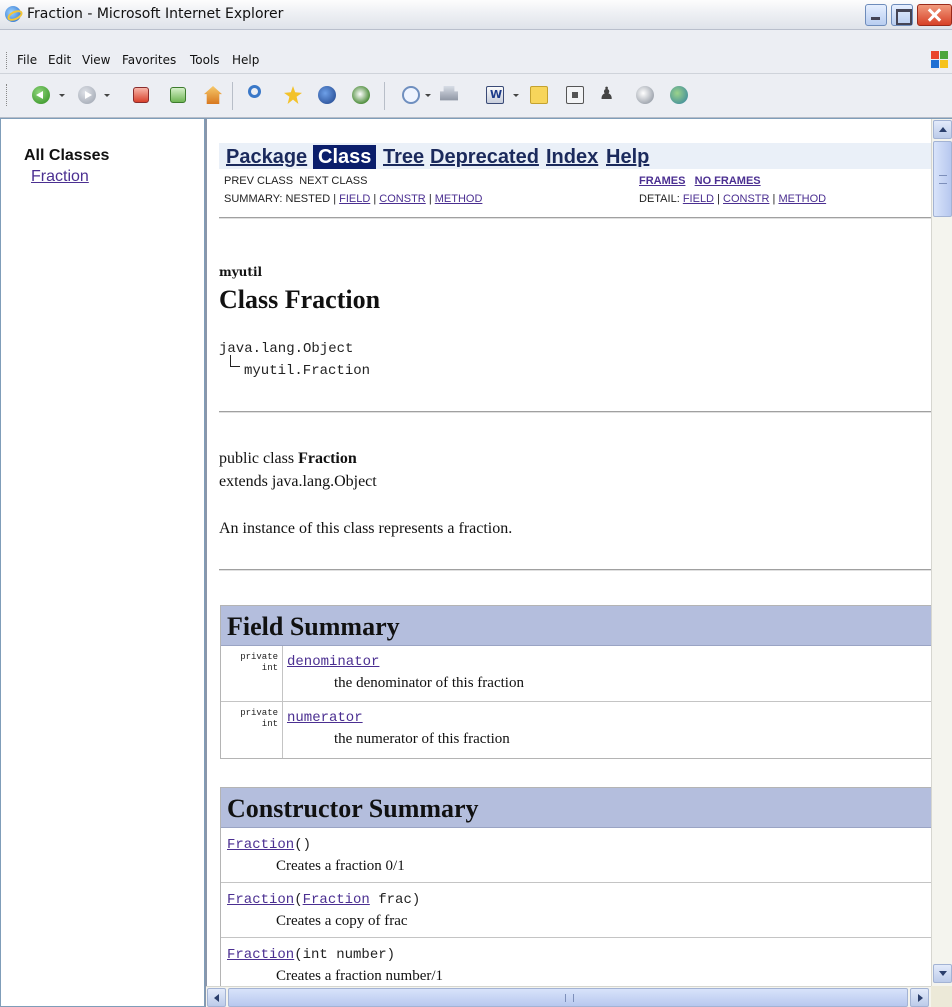 The image size is (952, 1007). Describe the element at coordinates (586, 626) in the screenshot. I see `field-summary-heading: Field Summary` at that location.